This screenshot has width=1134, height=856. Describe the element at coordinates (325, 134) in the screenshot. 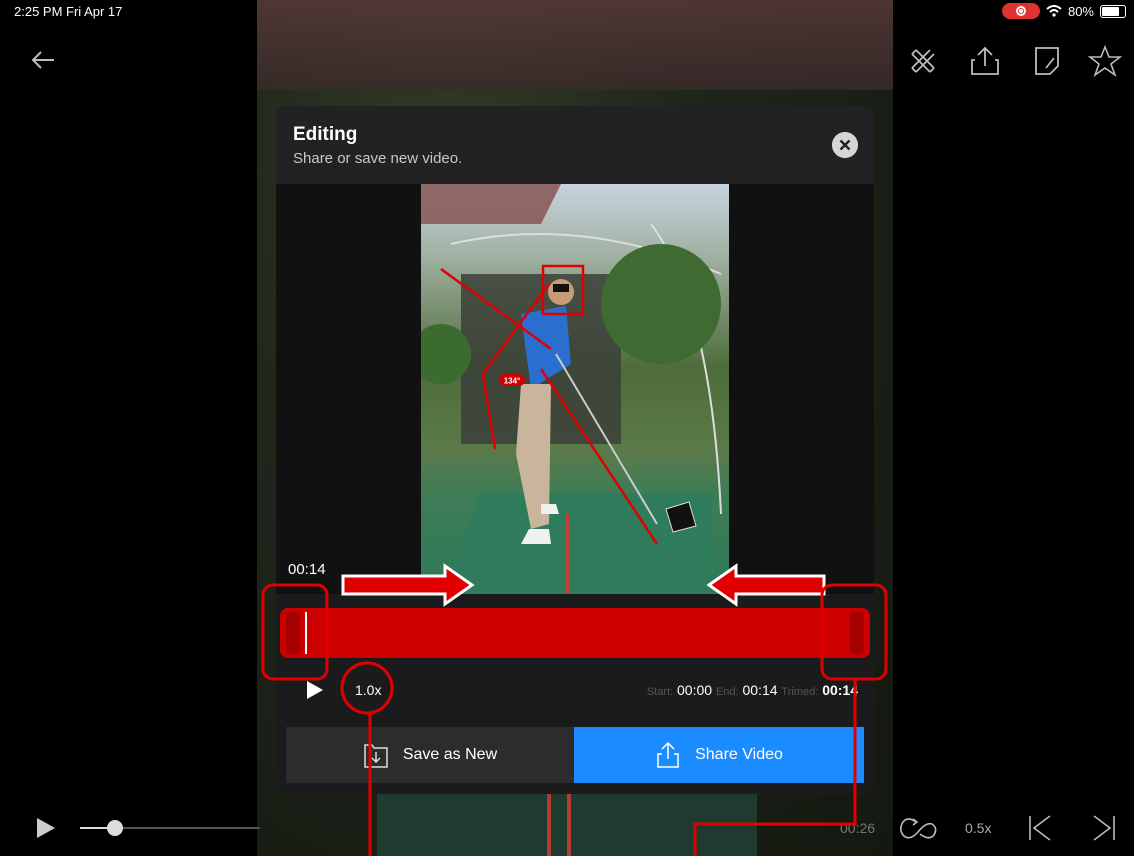

I see `modal-title: Editing` at that location.